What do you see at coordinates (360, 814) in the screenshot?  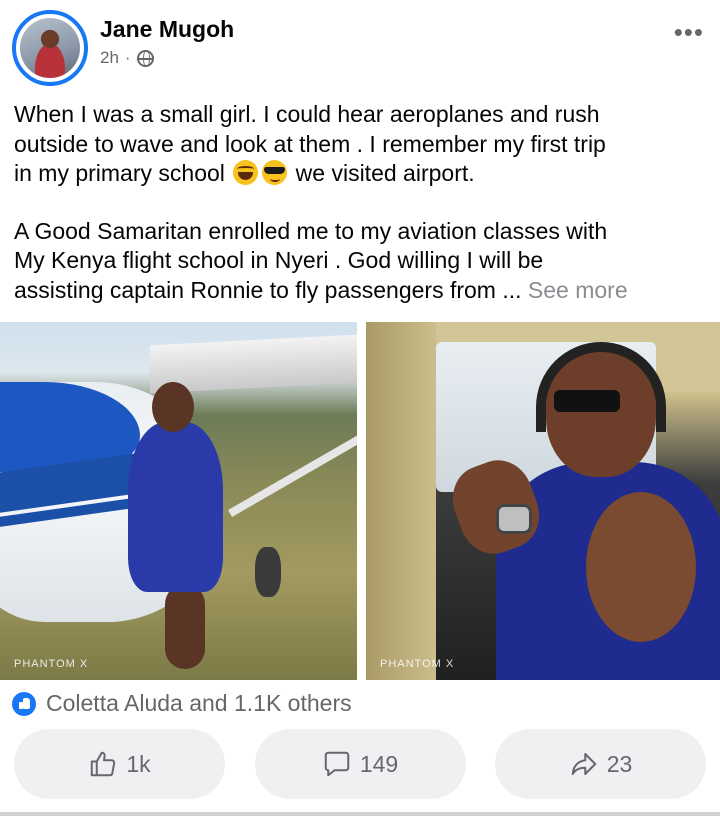 I see `divider` at bounding box center [360, 814].